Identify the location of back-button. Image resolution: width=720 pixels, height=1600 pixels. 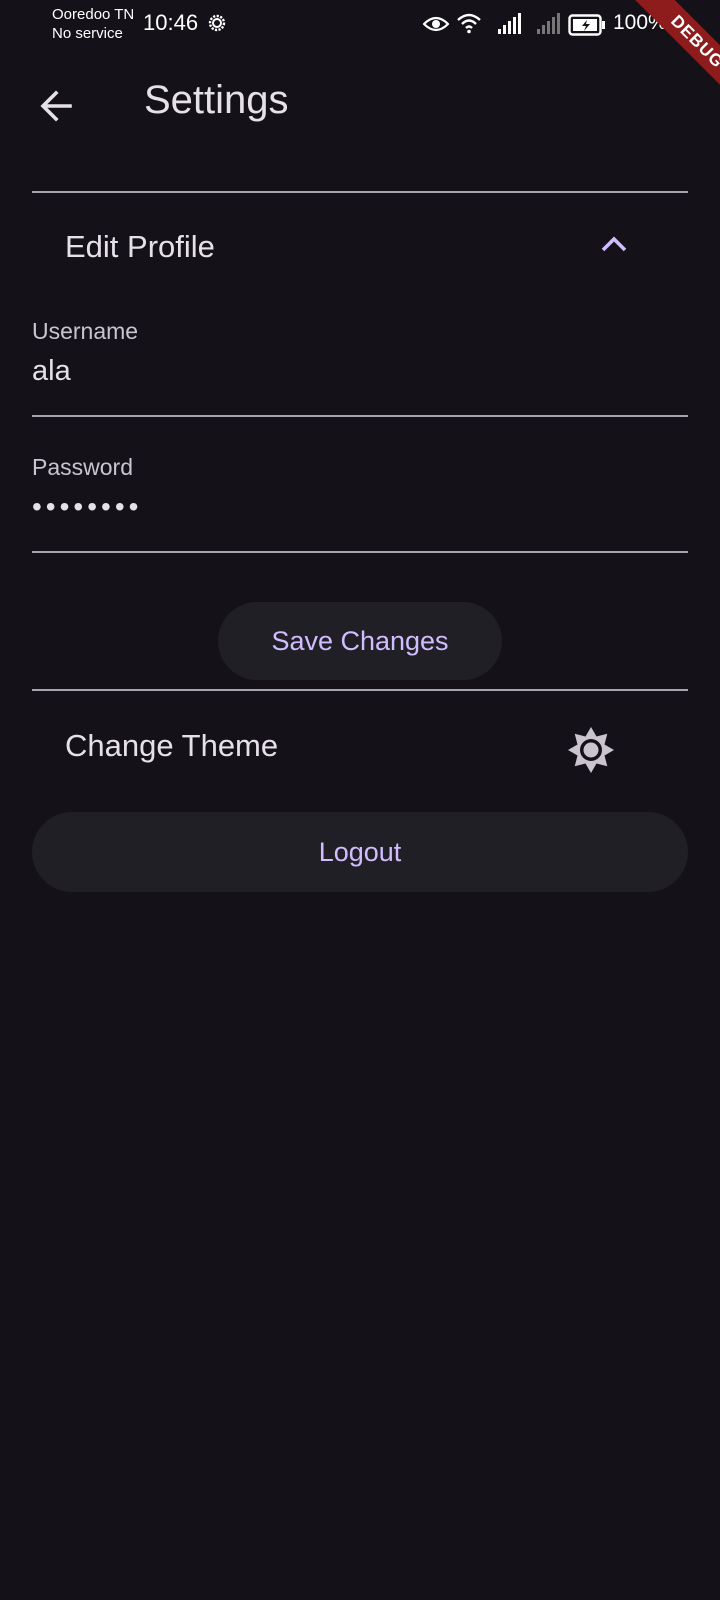
(56, 106).